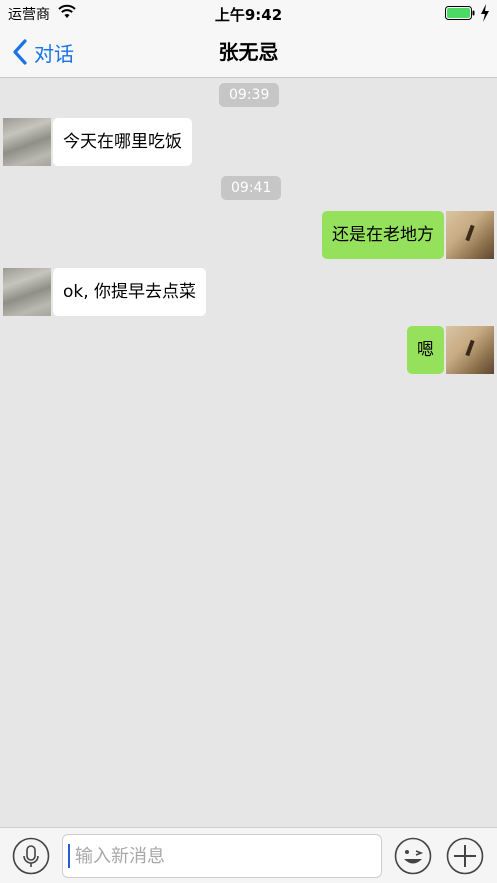 This screenshot has width=497, height=883. I want to click on page-title: 张无忌, so click(248, 52).